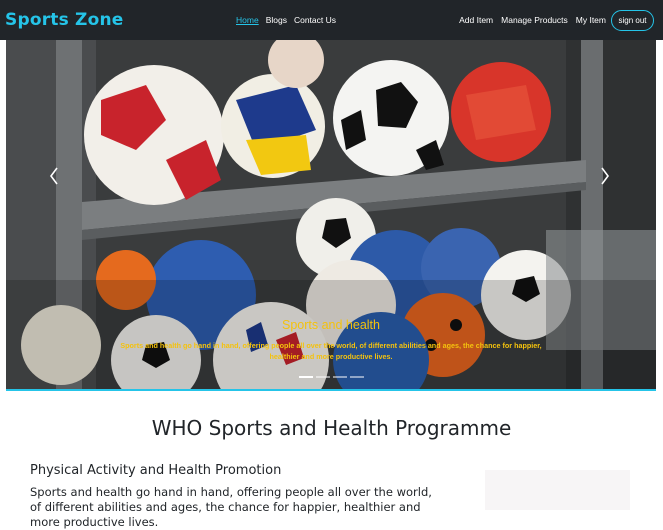 Image resolution: width=663 pixels, height=530 pixels. I want to click on carousel-prev-icon, so click(54, 176).